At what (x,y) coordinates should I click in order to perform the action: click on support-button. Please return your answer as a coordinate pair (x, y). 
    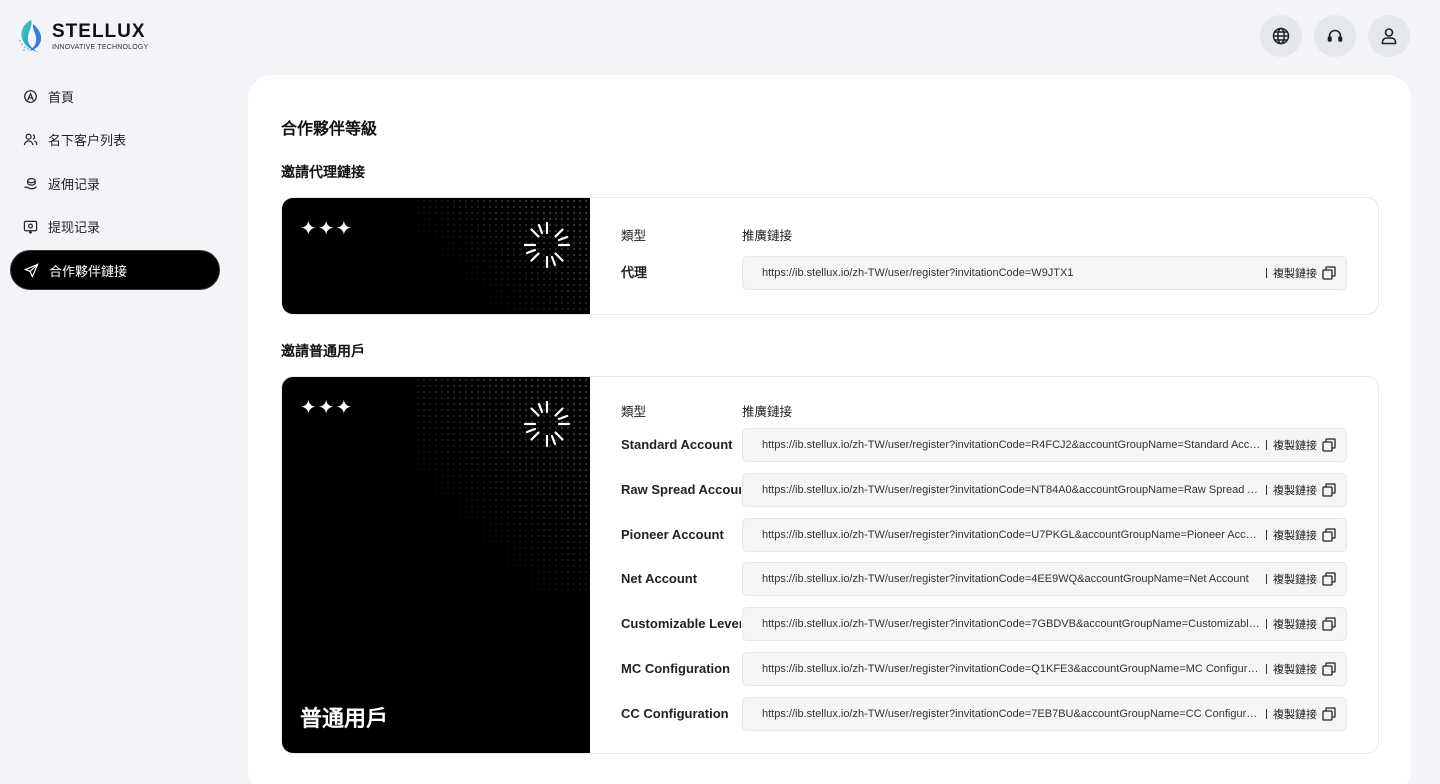
    Looking at the image, I should click on (1335, 36).